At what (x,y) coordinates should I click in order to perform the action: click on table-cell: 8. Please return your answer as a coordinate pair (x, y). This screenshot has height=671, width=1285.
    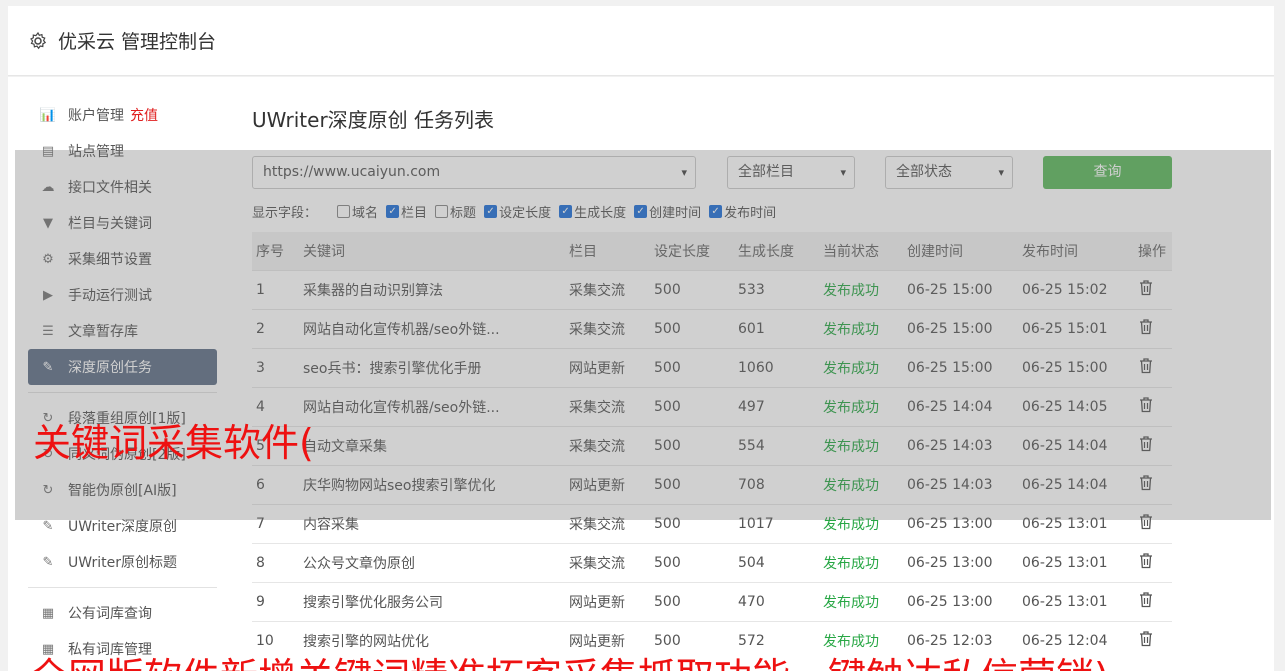
    Looking at the image, I should click on (275, 562).